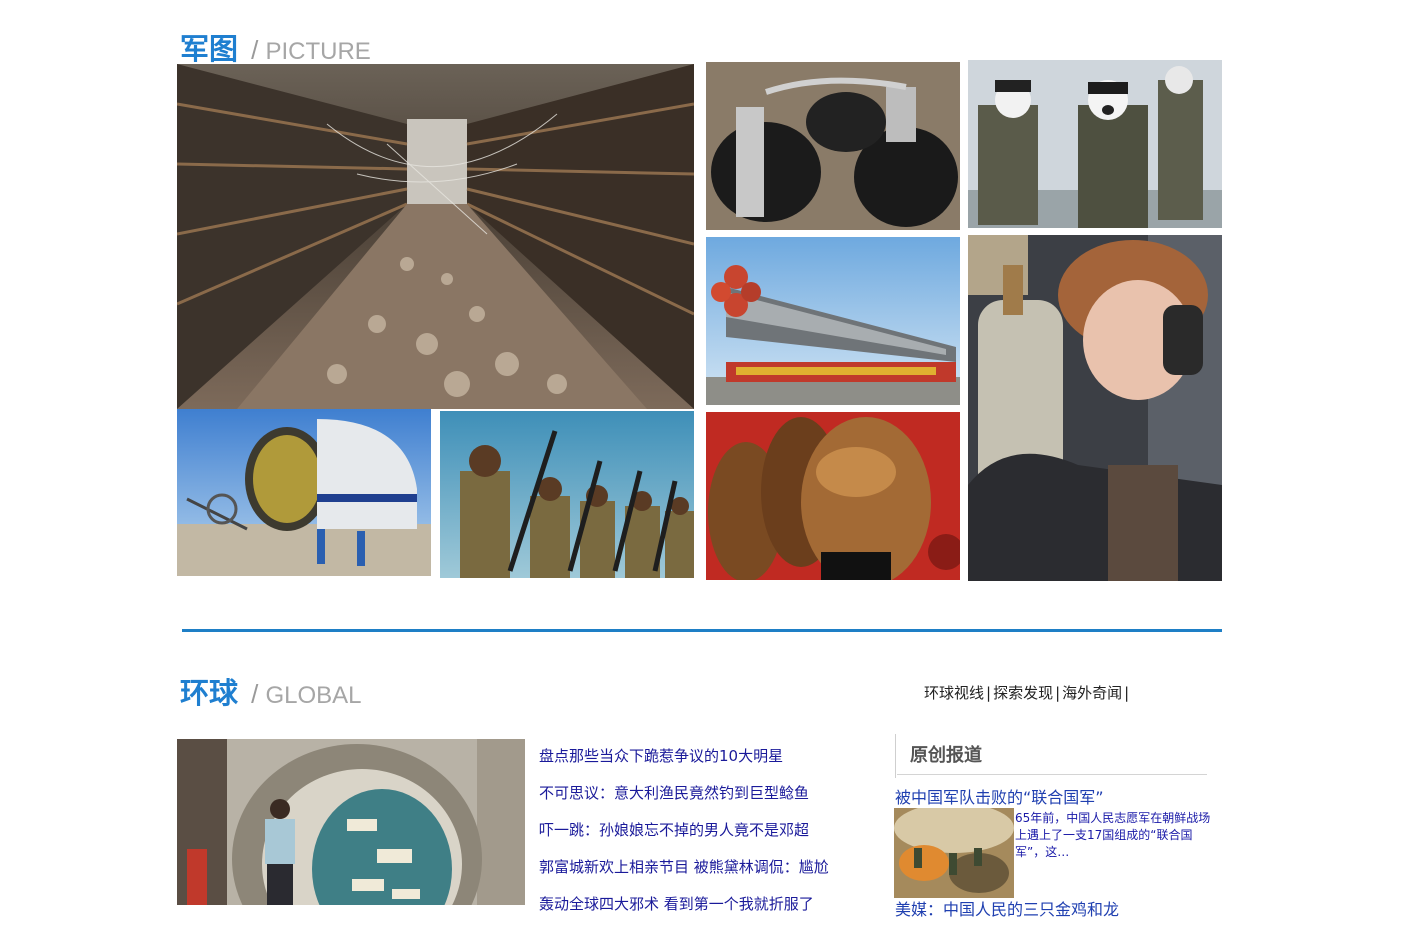 The height and width of the screenshot is (929, 1416). I want to click on photo-rocket-transport, so click(833, 321).